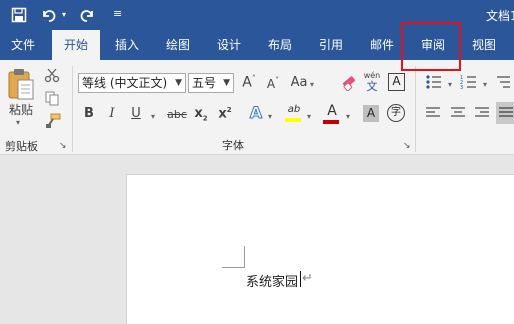  I want to click on shrink-font-button: A˅, so click(273, 83).